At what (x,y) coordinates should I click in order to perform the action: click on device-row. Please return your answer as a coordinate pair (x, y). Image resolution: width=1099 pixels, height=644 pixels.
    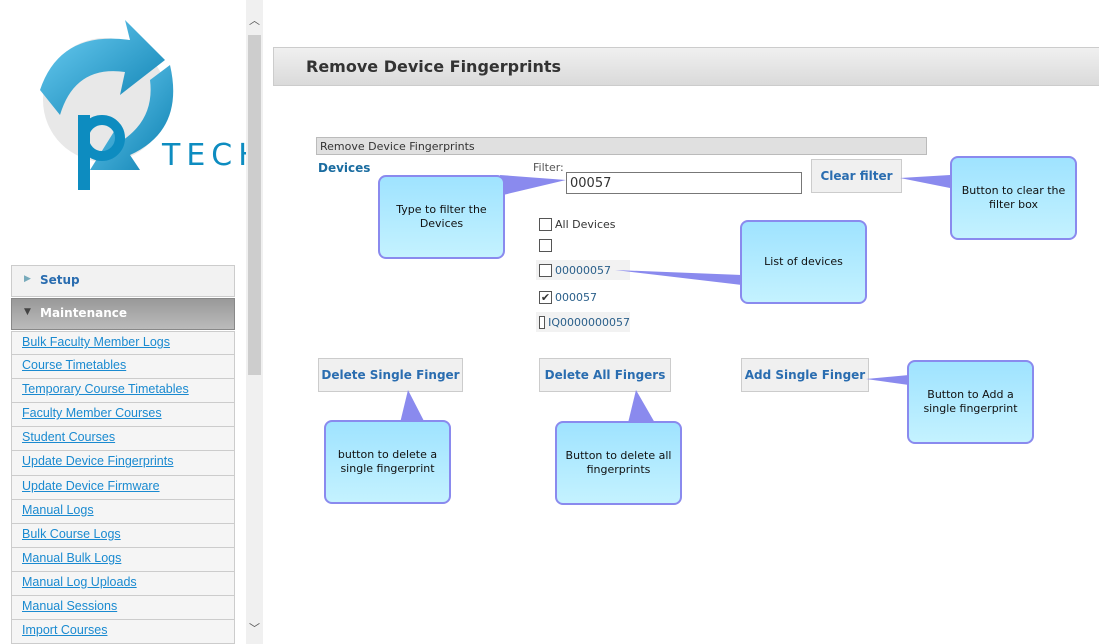
    Looking at the image, I should click on (545, 245).